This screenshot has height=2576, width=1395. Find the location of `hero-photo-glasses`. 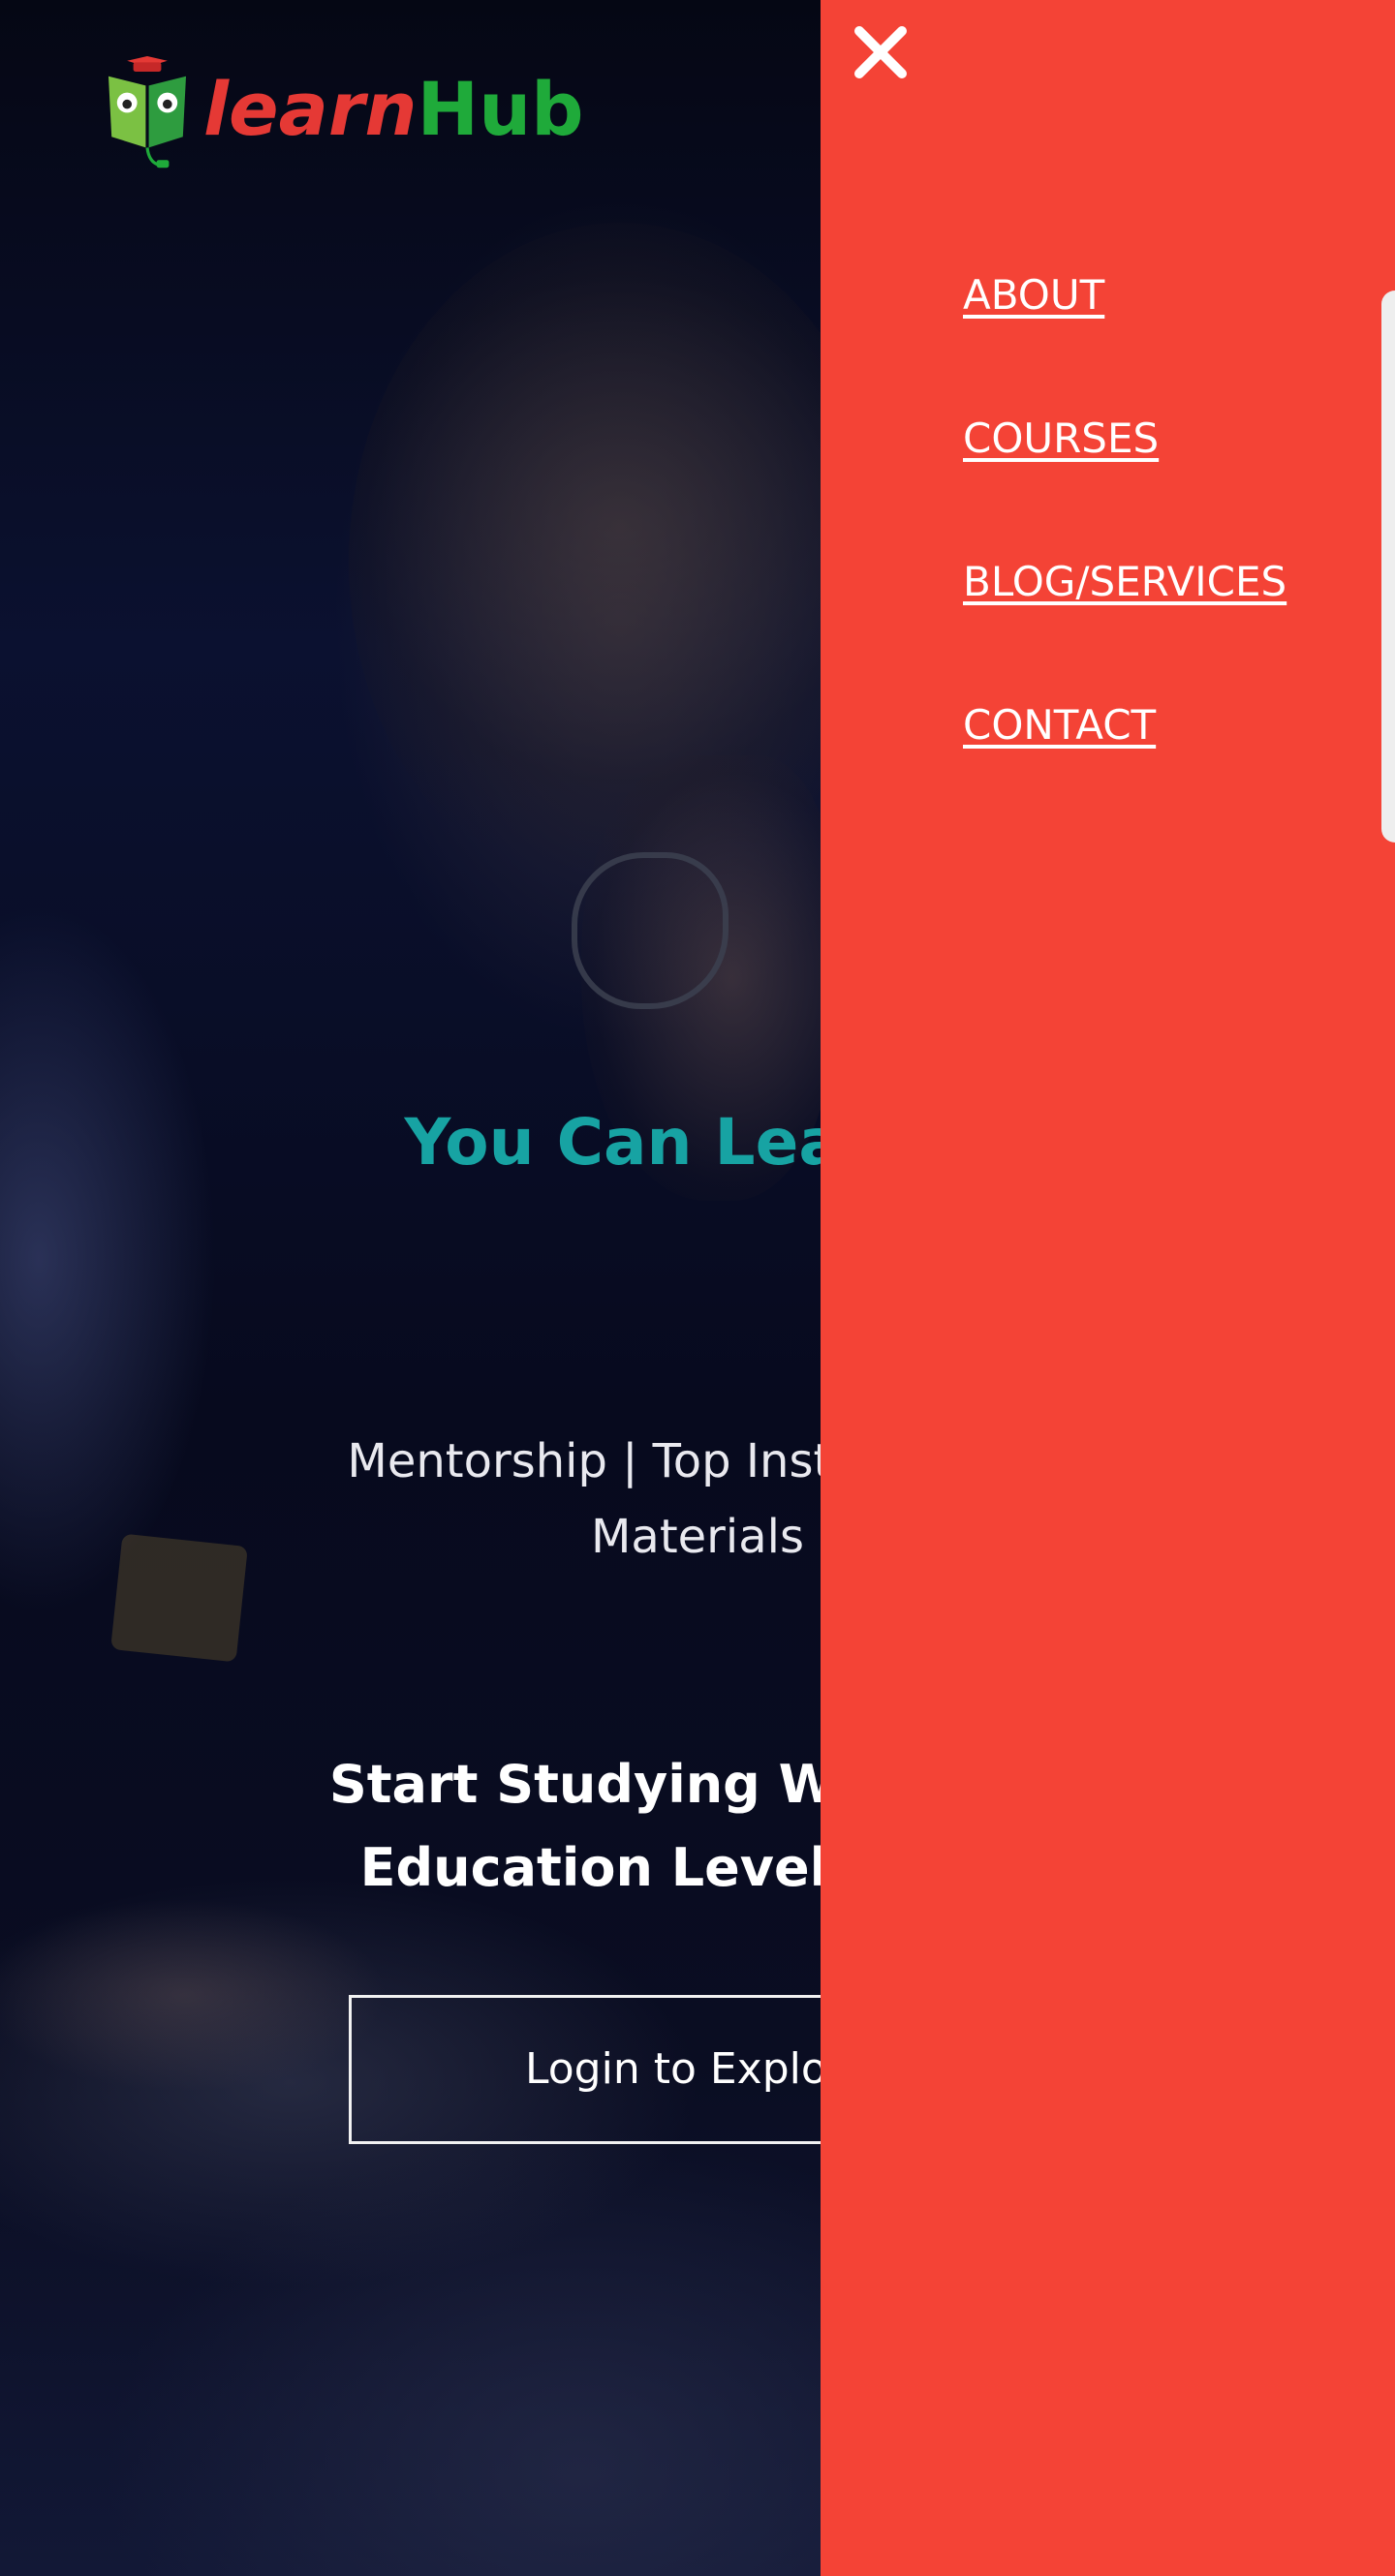

hero-photo-glasses is located at coordinates (650, 930).